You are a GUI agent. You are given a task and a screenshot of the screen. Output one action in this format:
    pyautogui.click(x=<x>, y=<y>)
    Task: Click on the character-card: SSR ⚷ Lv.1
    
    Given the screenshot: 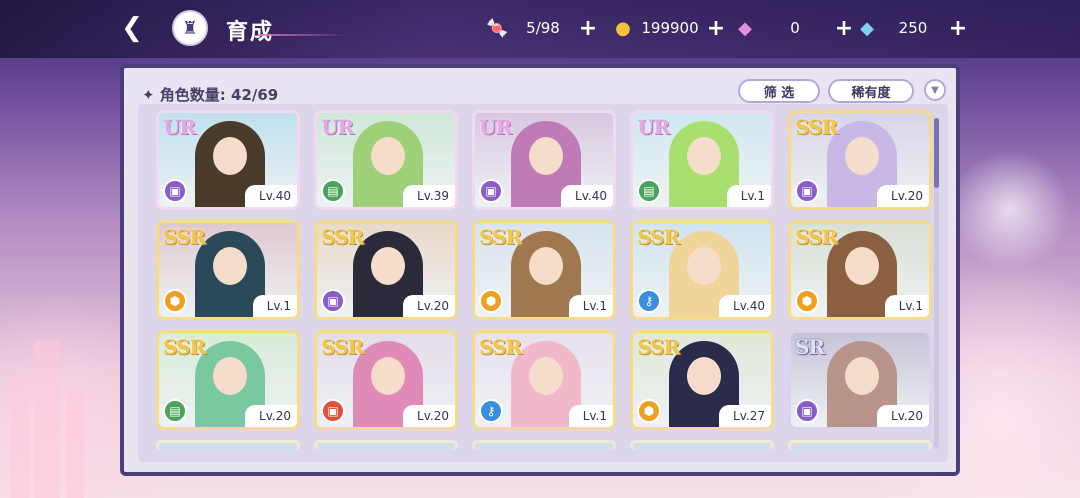 What is the action you would take?
    pyautogui.click(x=544, y=380)
    